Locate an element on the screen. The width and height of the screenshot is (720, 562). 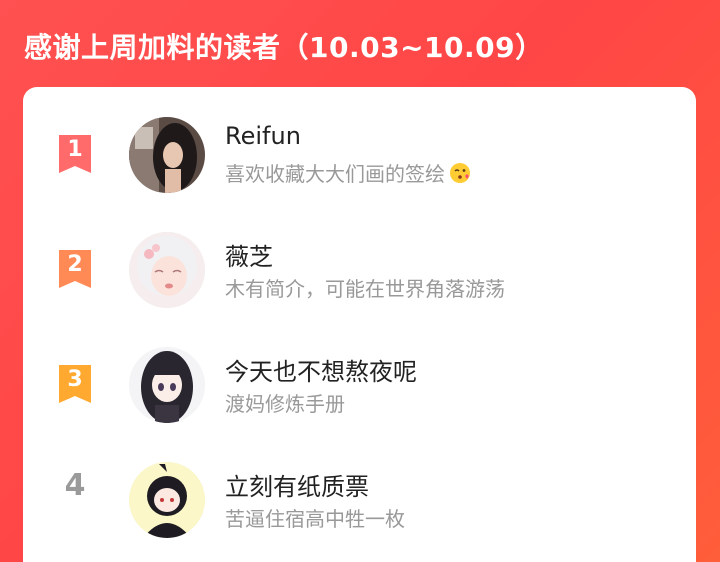
reader-name: 立刻有纸质票 is located at coordinates (297, 487).